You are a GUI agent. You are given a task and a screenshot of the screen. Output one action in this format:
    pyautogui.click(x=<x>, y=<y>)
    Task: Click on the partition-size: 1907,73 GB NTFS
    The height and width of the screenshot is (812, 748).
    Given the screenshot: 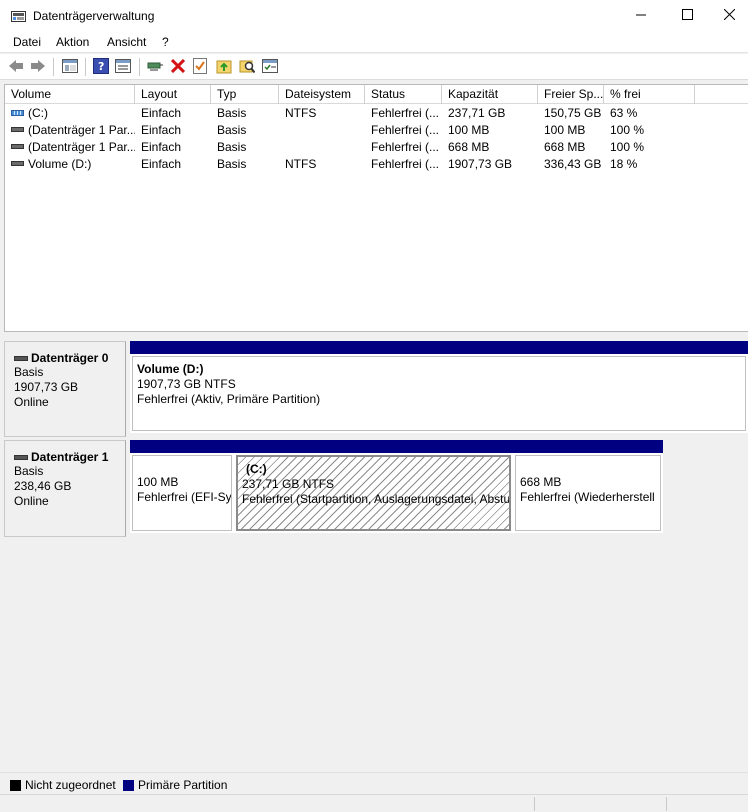 What is the action you would take?
    pyautogui.click(x=186, y=384)
    